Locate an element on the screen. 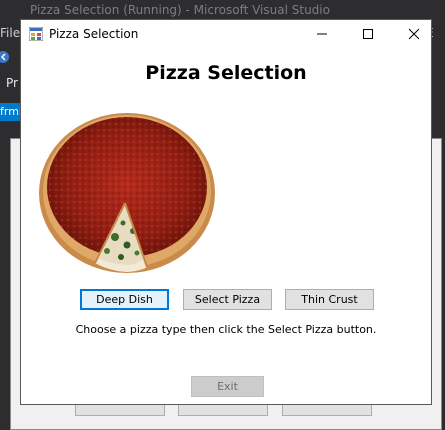 The height and width of the screenshot is (430, 445). thin-crust-button: Thin Crust is located at coordinates (329, 299).